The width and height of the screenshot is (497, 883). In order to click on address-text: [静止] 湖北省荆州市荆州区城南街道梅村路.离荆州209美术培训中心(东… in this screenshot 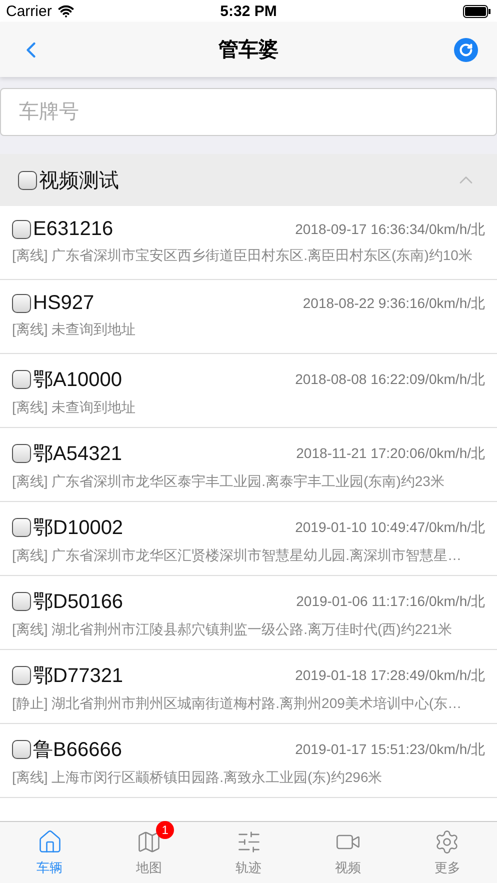, I will do `click(237, 704)`.